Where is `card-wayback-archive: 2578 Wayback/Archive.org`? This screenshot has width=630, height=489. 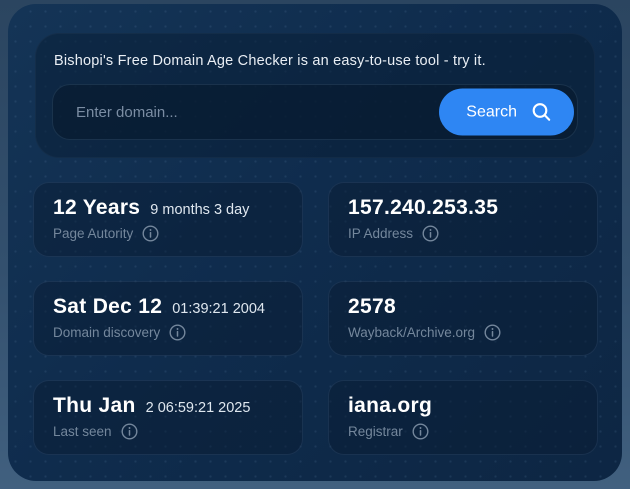 card-wayback-archive: 2578 Wayback/Archive.org is located at coordinates (463, 318).